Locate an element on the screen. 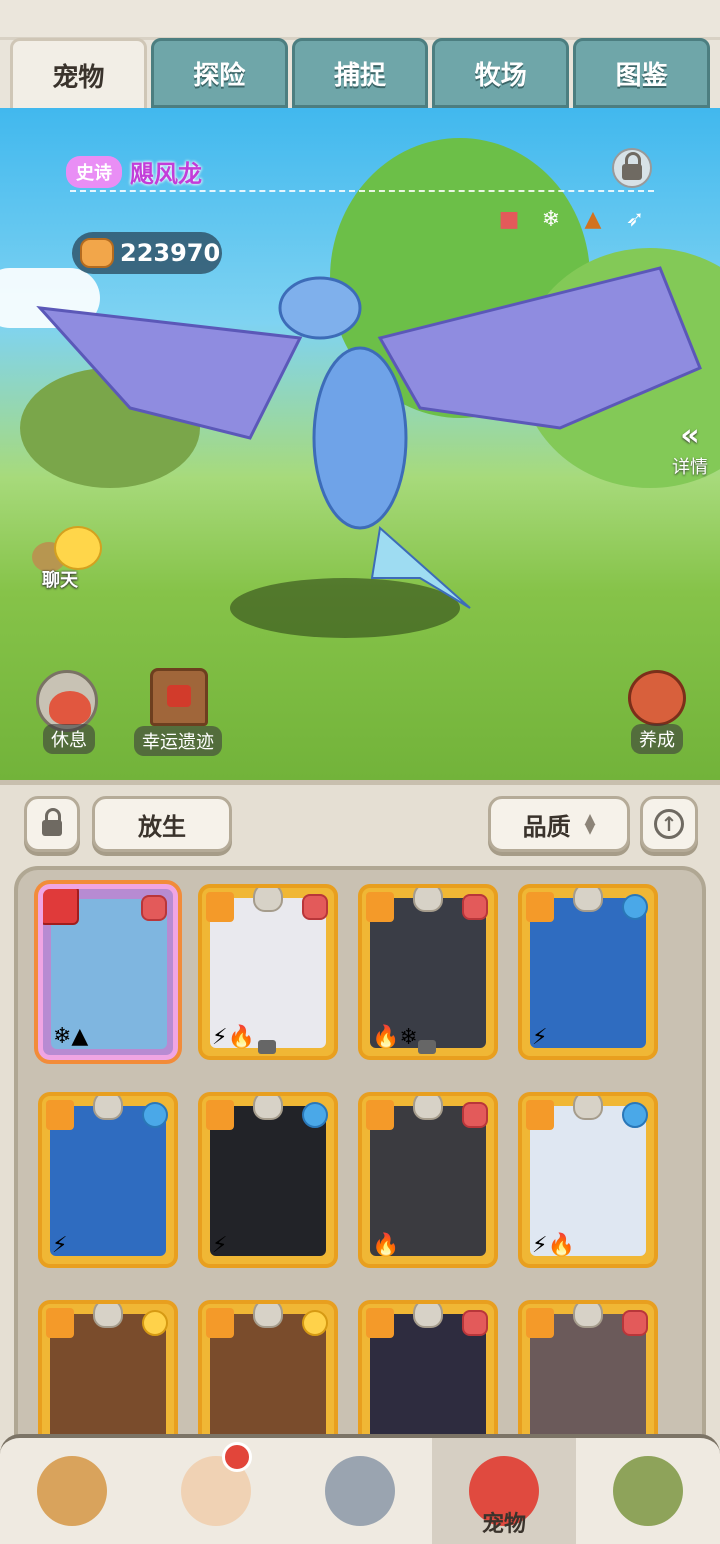  nav-pets-button: 宠物 is located at coordinates (504, 1491).